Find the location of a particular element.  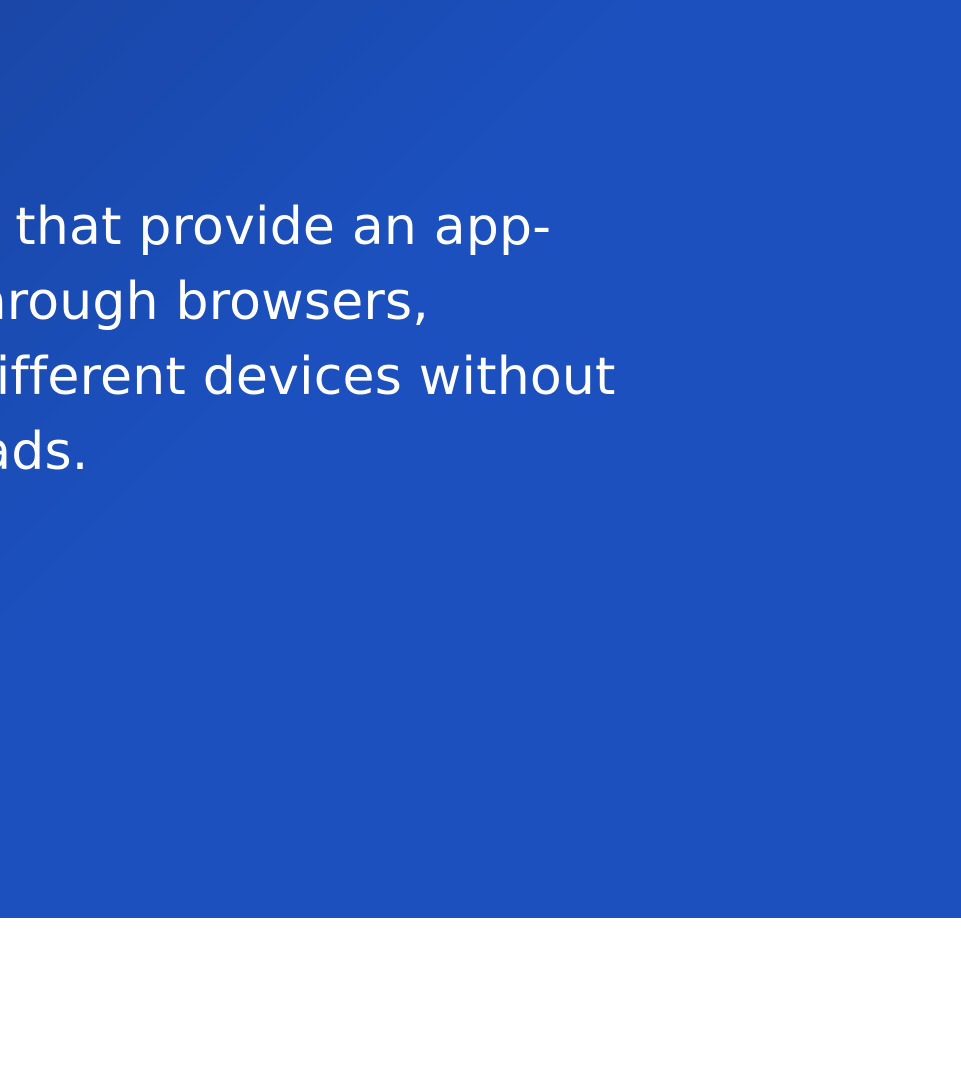

hero-description-line-4: lownloads. is located at coordinates (44, 452).